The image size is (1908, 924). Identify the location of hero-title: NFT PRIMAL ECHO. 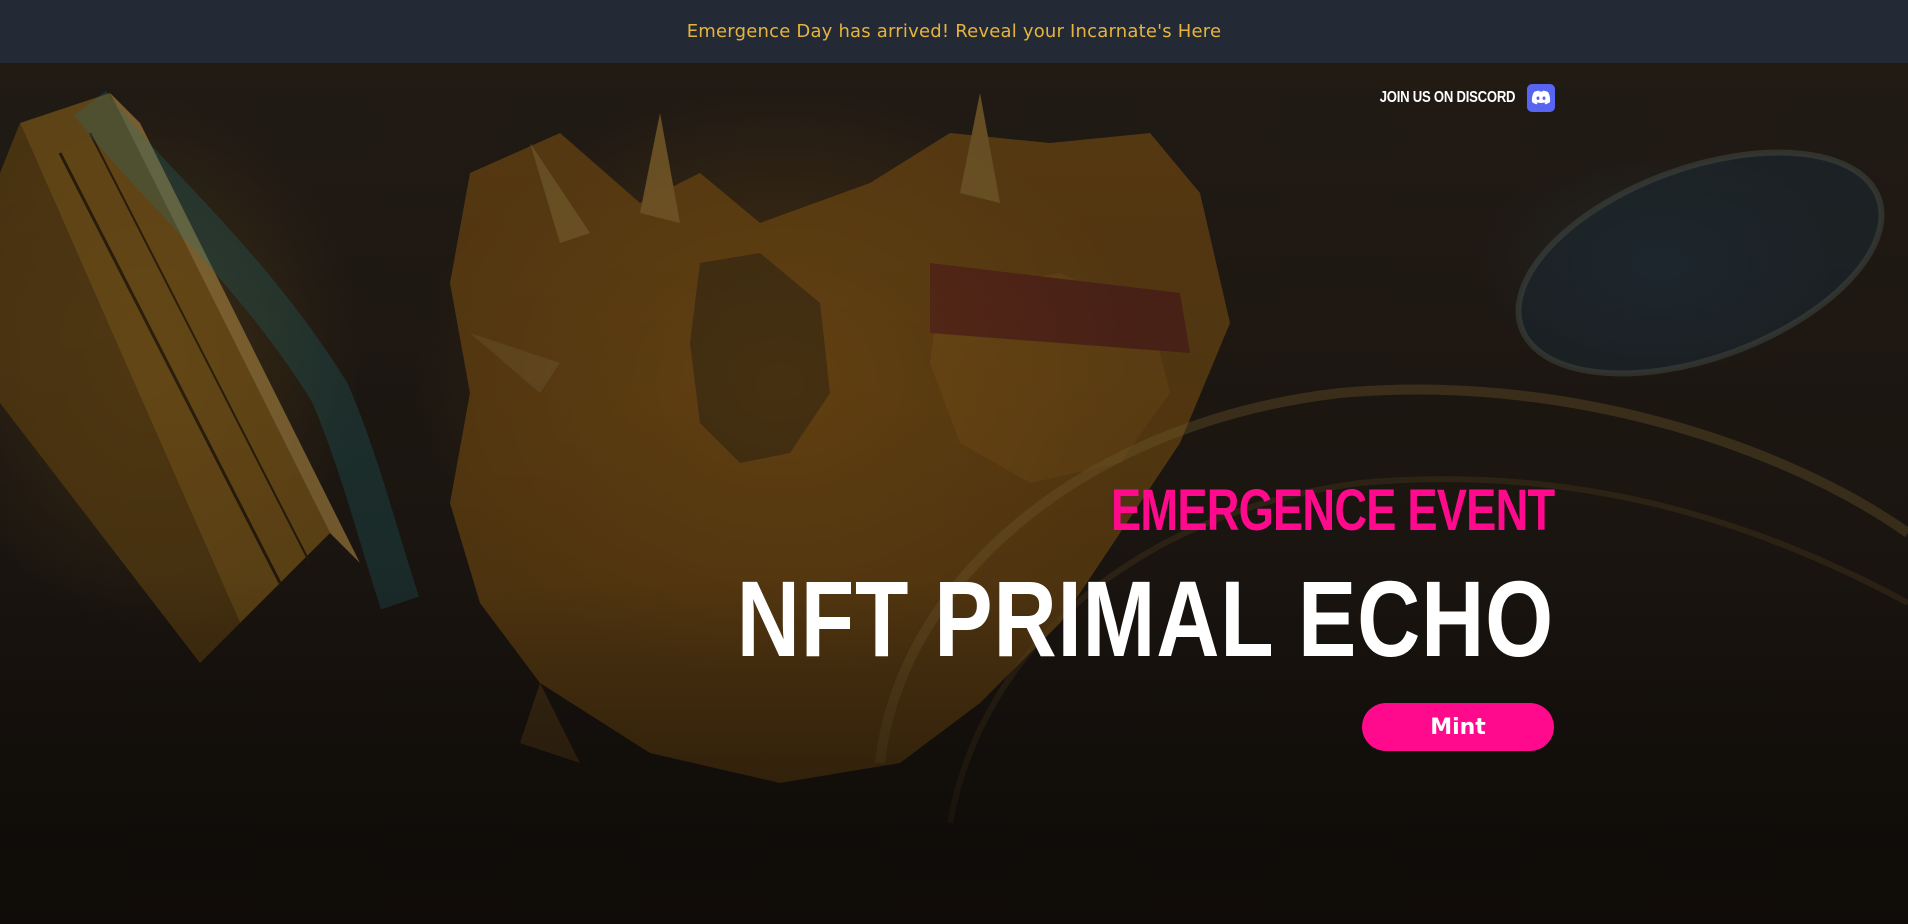
(1145, 618).